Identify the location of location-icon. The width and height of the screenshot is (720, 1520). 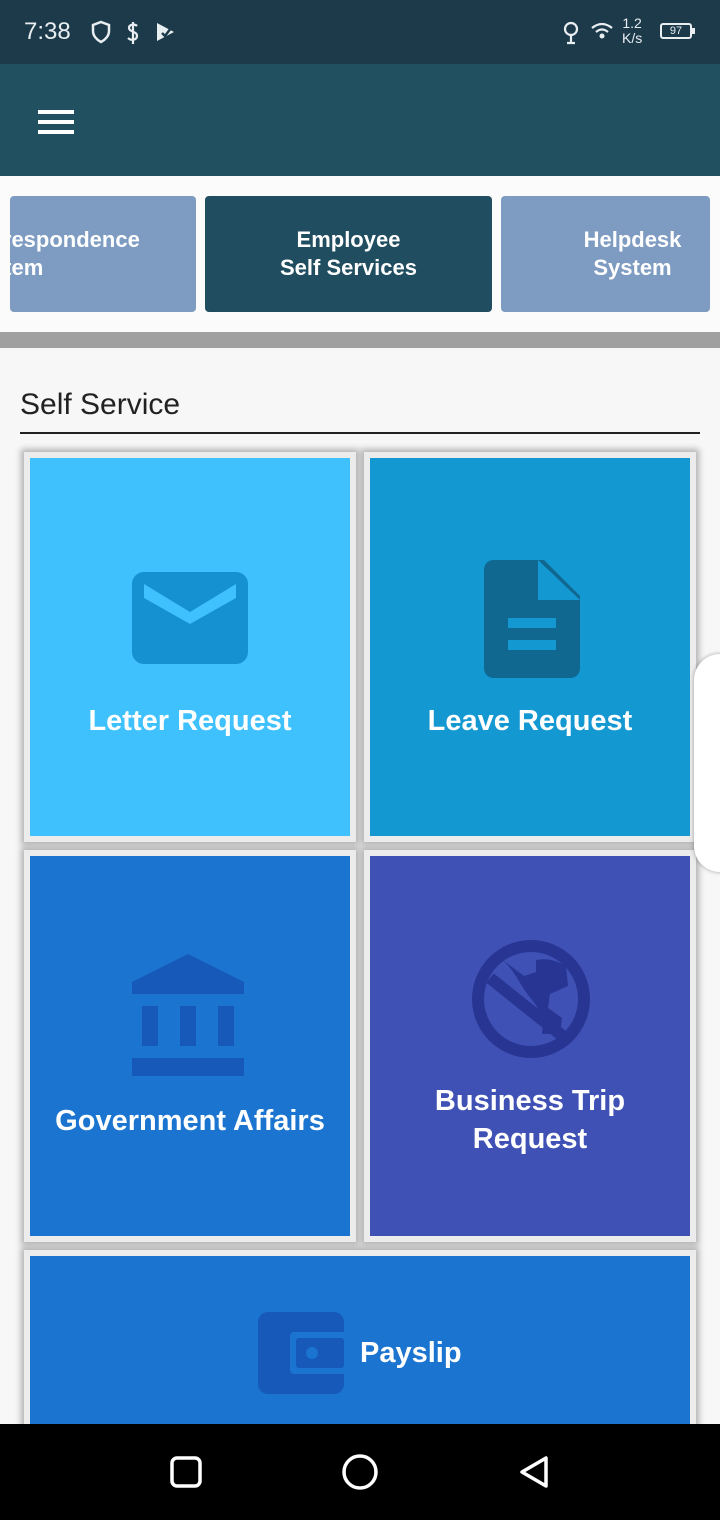
(571, 35).